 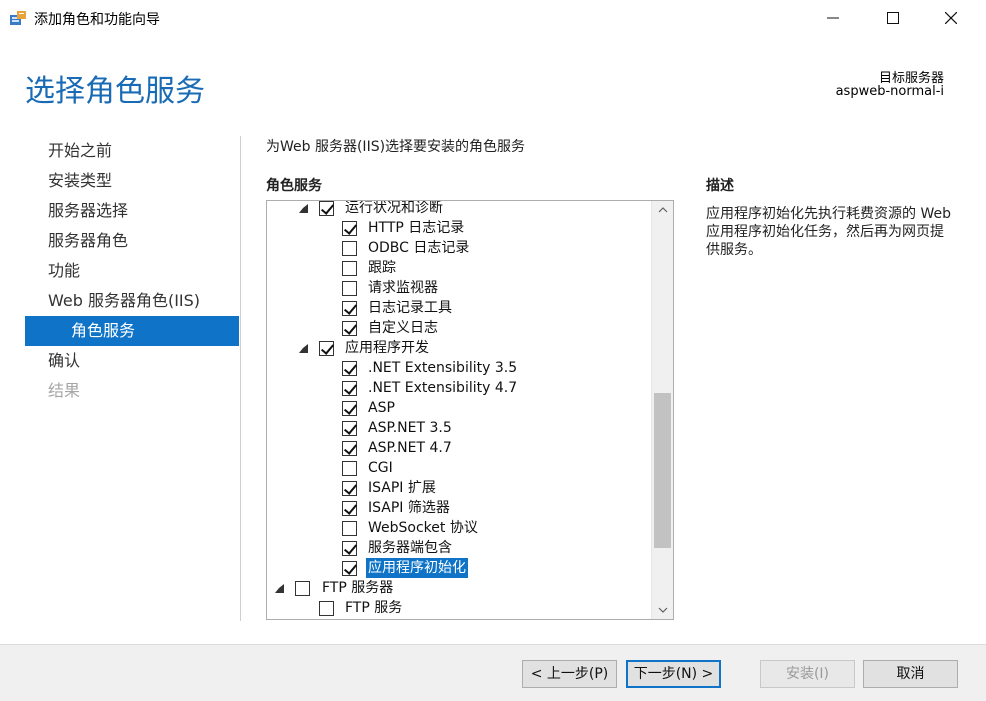 What do you see at coordinates (673, 674) in the screenshot?
I see `next-button: 下一步(N) >` at bounding box center [673, 674].